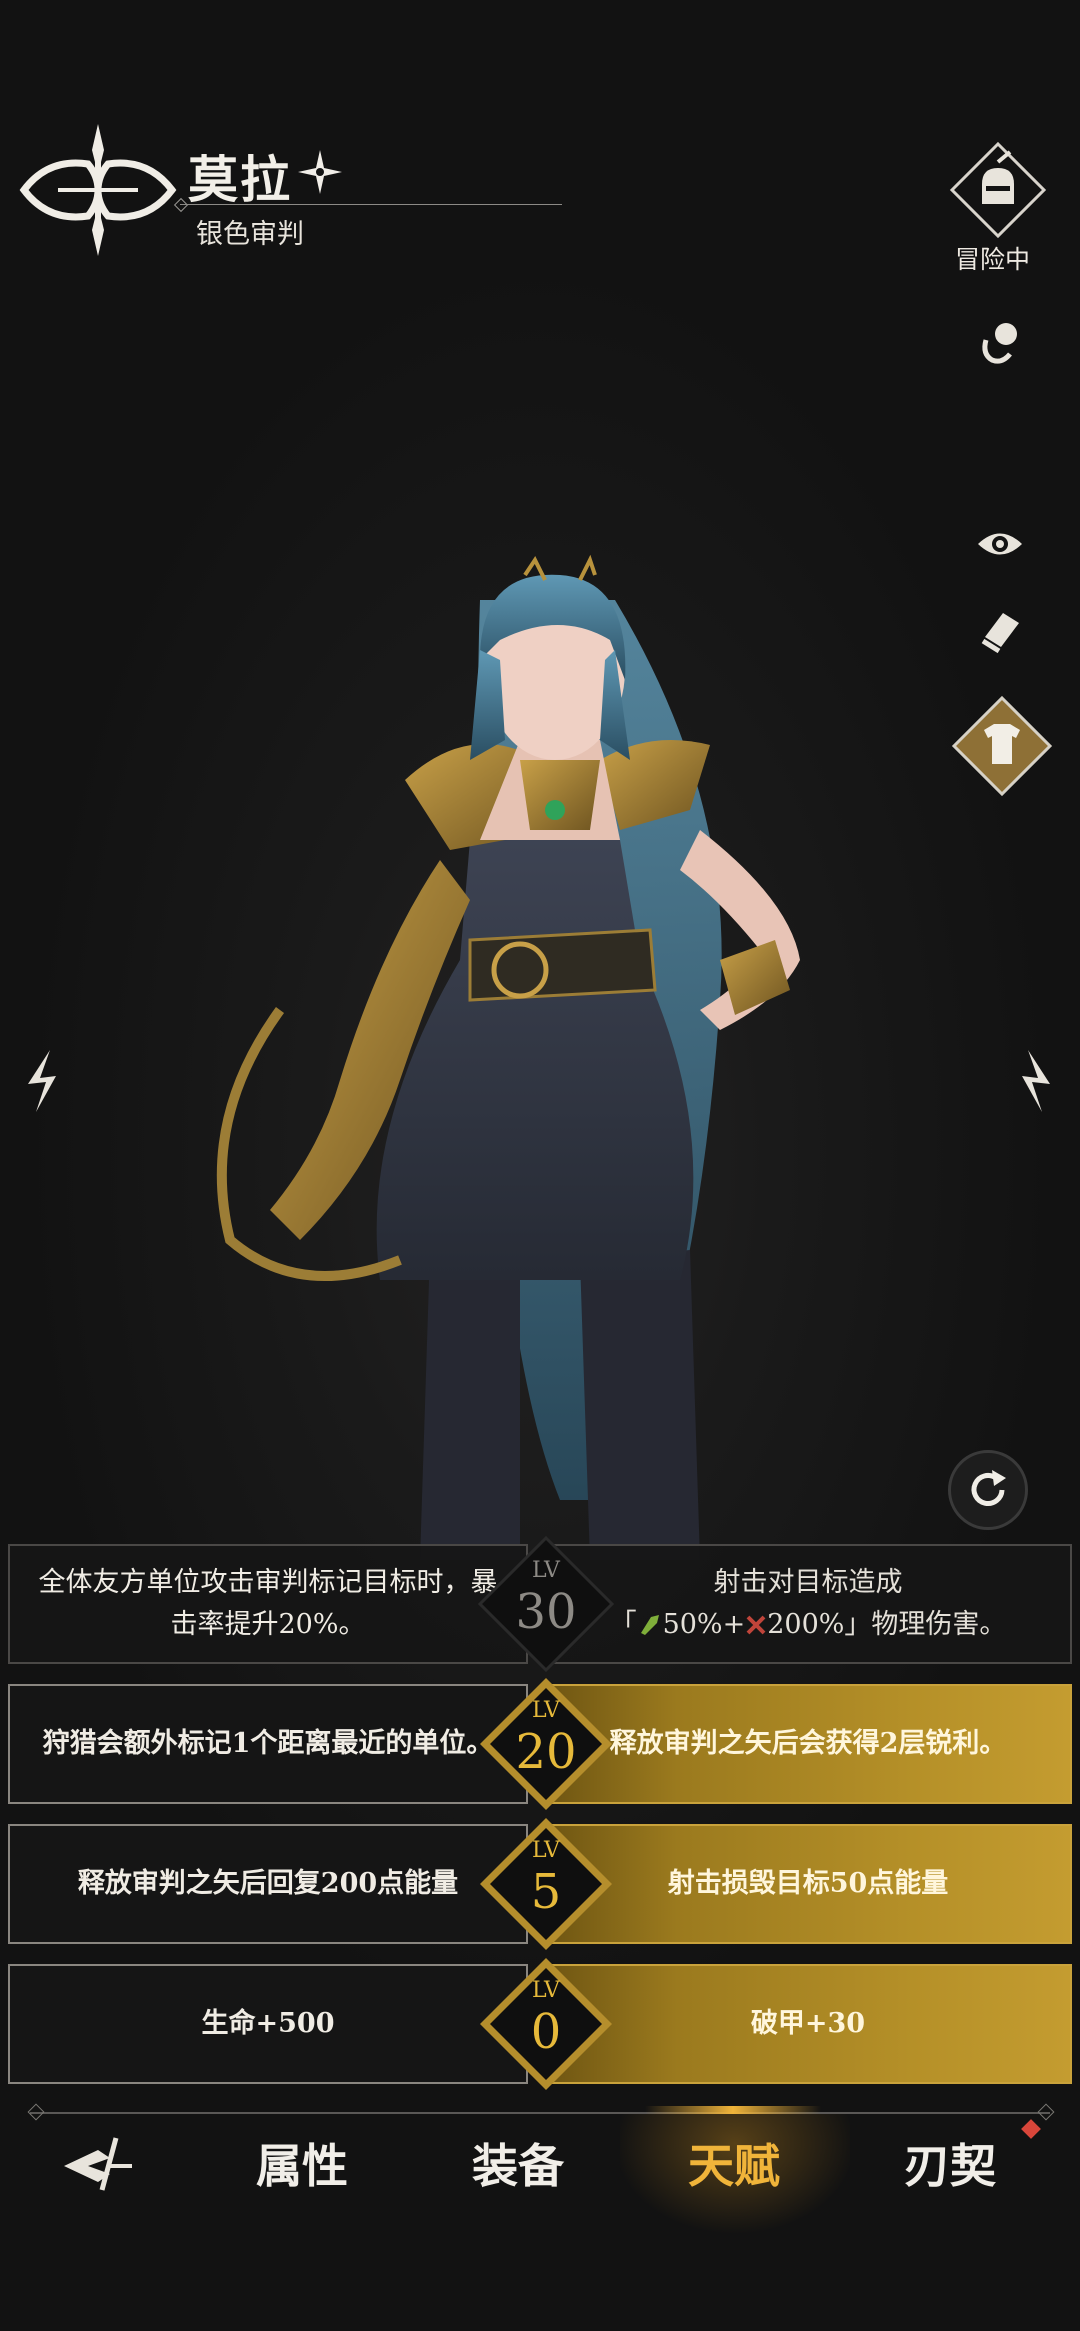 The image size is (1080, 2331). I want to click on talent-desc-line: 「50%+ 200%」物理伤害。, so click(808, 1625).